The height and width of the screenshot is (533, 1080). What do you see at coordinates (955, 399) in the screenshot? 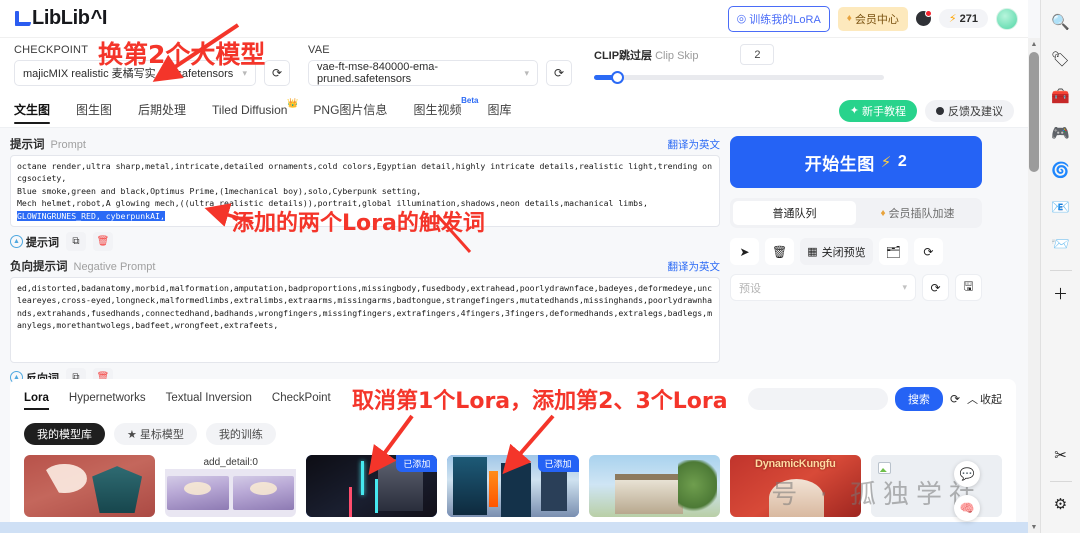
I see `lora-refresh-icon: ⟳` at bounding box center [955, 399].